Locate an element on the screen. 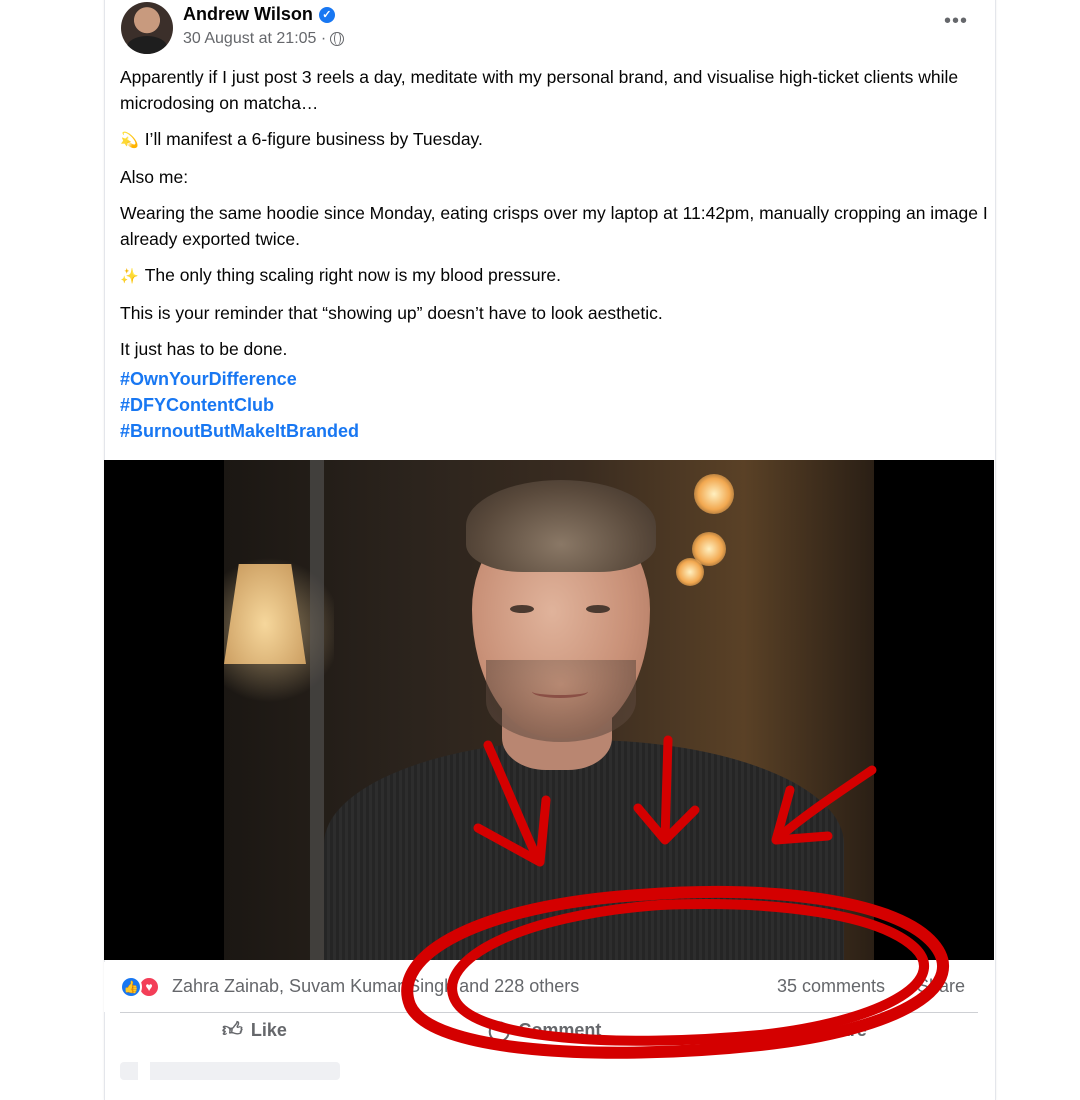 The width and height of the screenshot is (1080, 1100). hashtag-link: #DFYContentClub is located at coordinates (239, 405).